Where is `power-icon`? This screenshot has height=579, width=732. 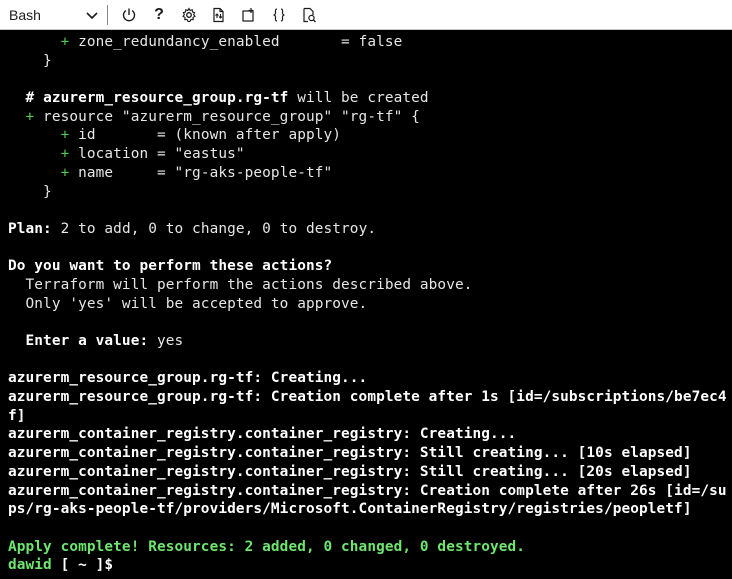
power-icon is located at coordinates (129, 14).